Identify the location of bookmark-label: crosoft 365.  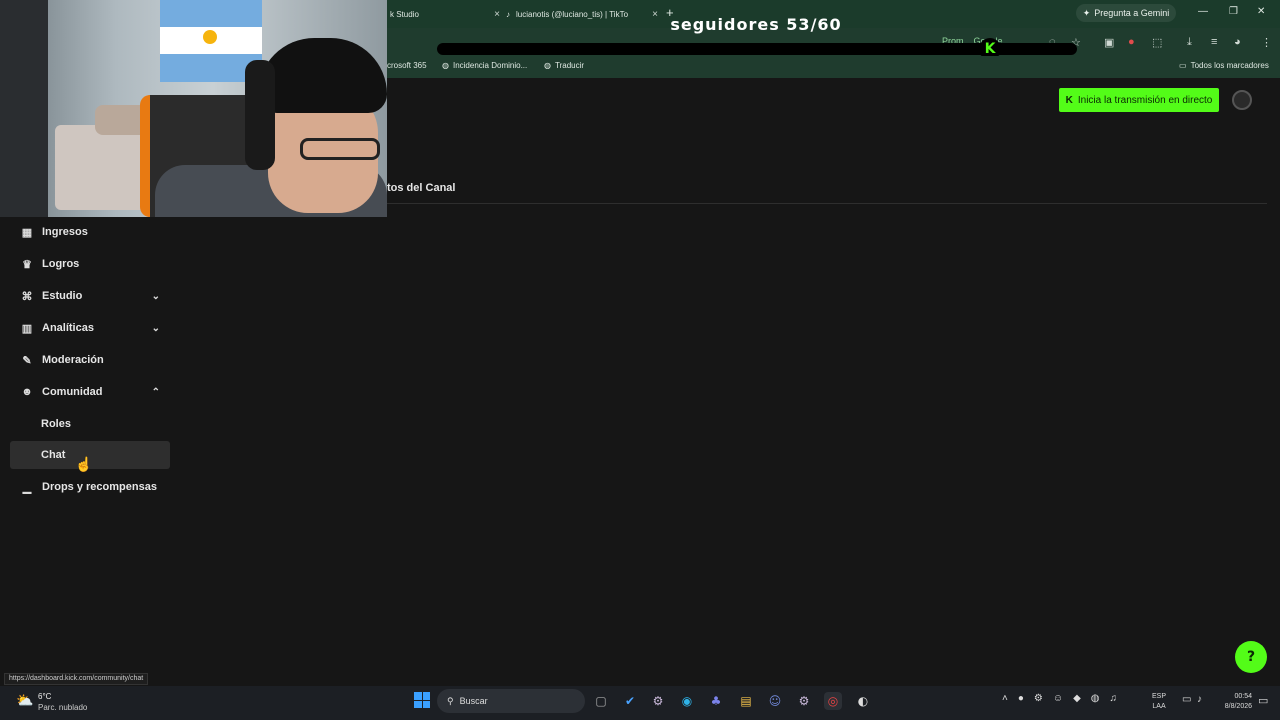
(407, 65).